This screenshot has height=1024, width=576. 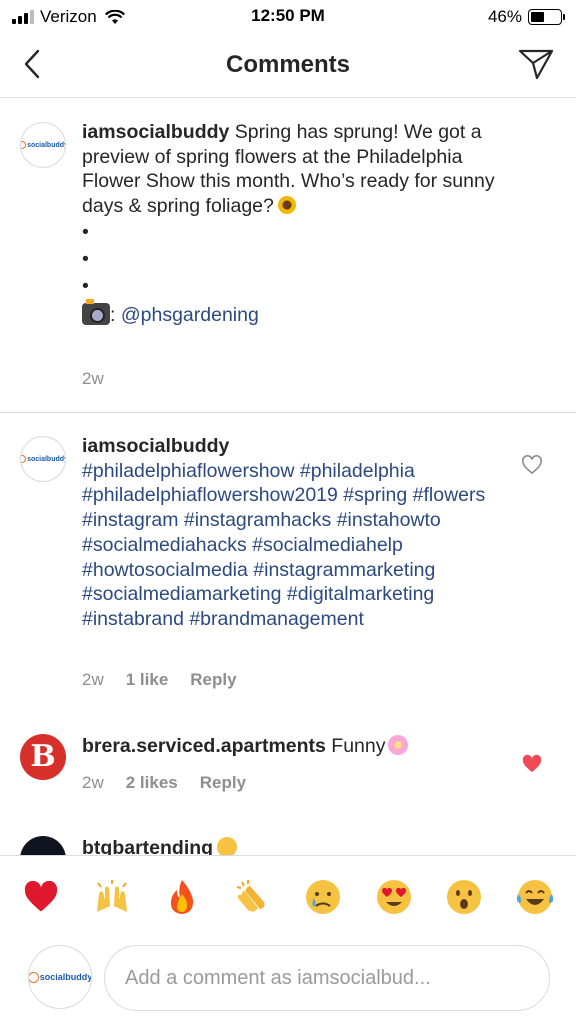 I want to click on comment-item: btgbartending, so click(x=288, y=840).